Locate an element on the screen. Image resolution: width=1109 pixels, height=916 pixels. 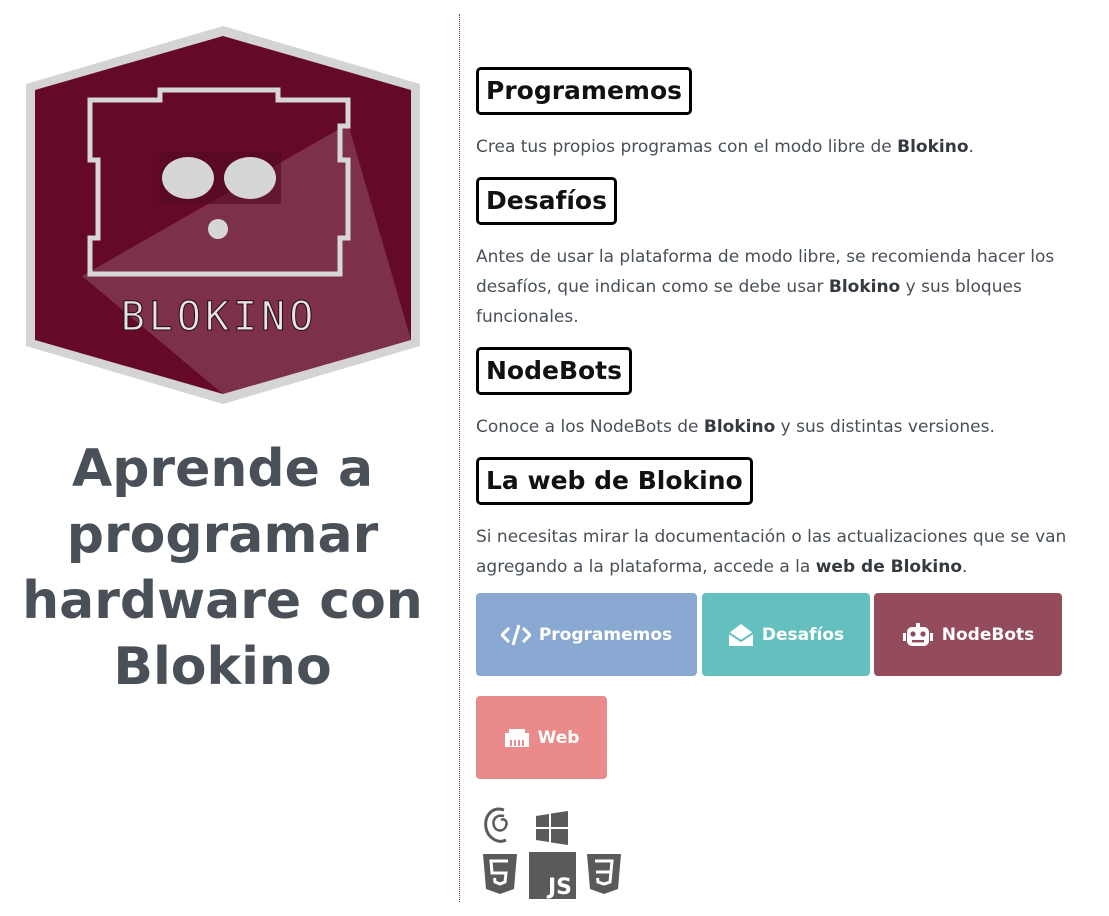
section-title-web: La web de Blokino is located at coordinates (614, 481).